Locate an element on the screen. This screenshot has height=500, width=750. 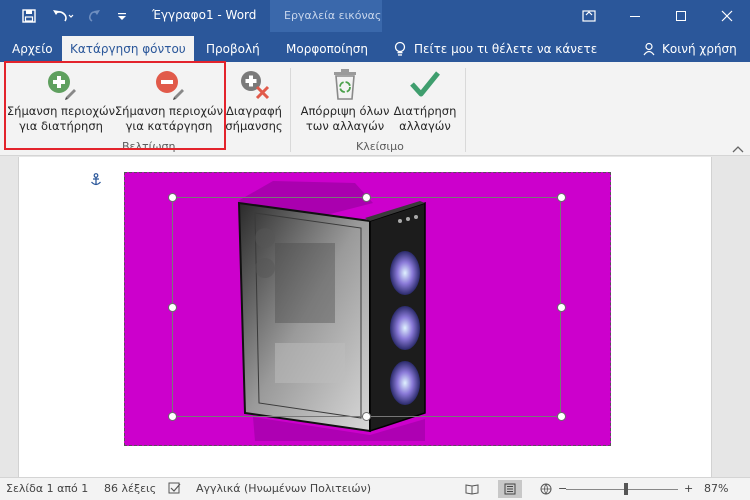
keep-changes-button: Διατήρηση αλλαγών is located at coordinates (425, 100).